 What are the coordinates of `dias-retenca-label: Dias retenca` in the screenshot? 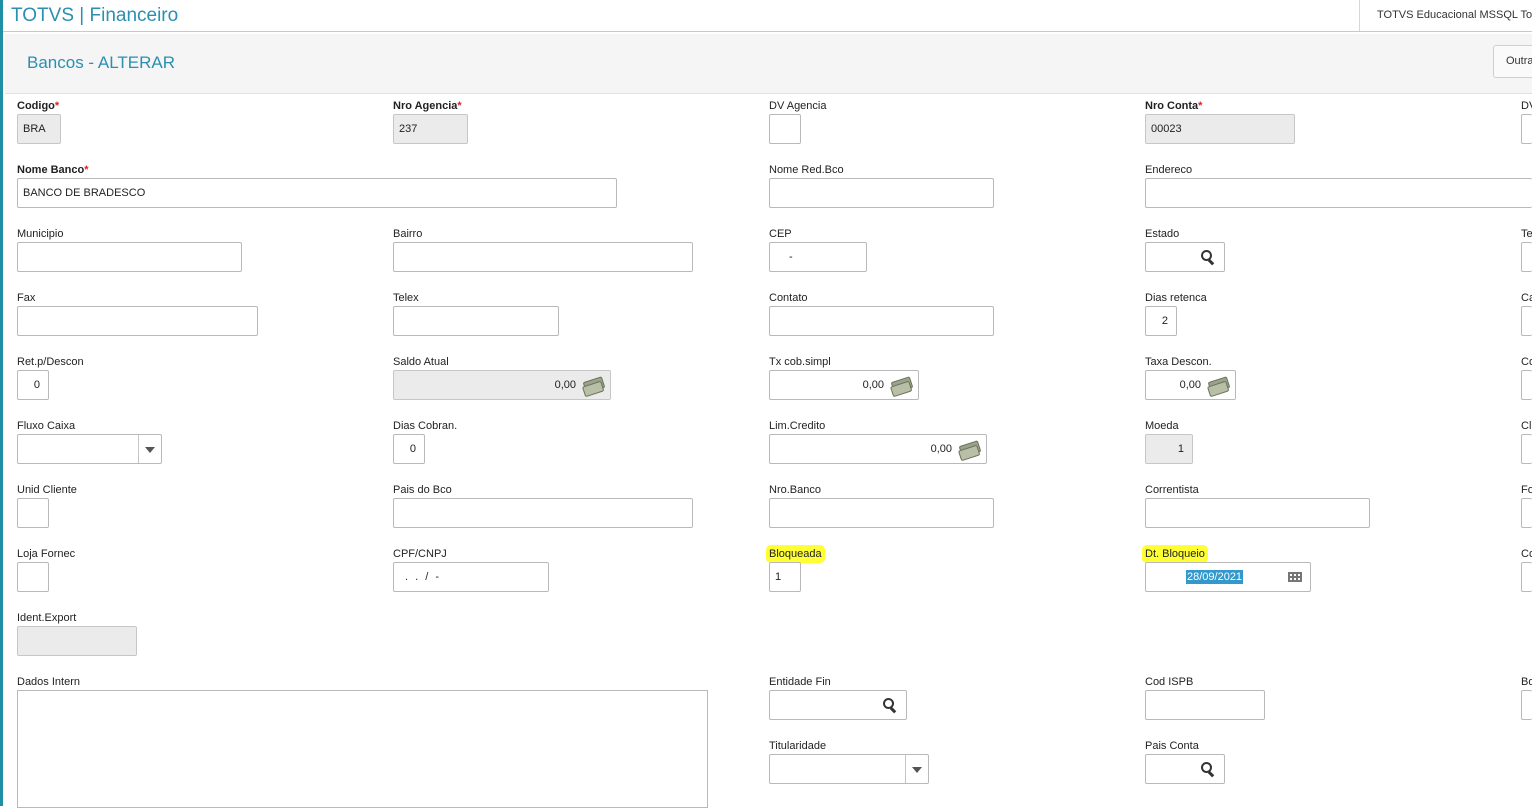 It's located at (1176, 298).